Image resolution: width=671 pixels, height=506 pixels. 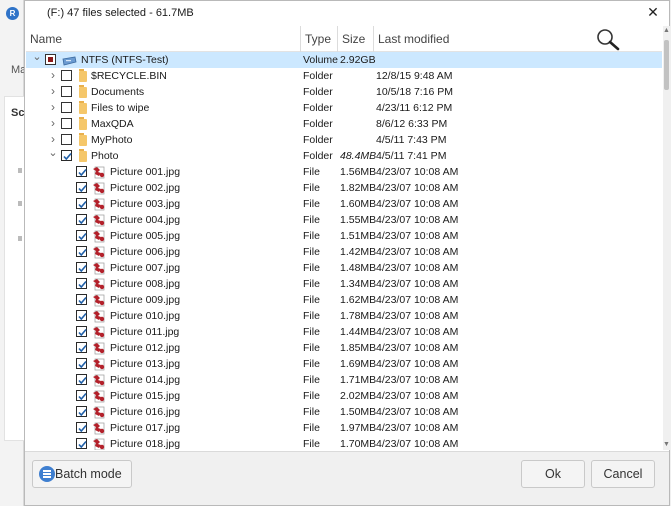 I want to click on tree-row: › Documents Folder 10/5/18 7:16 PM, so click(x=344, y=92).